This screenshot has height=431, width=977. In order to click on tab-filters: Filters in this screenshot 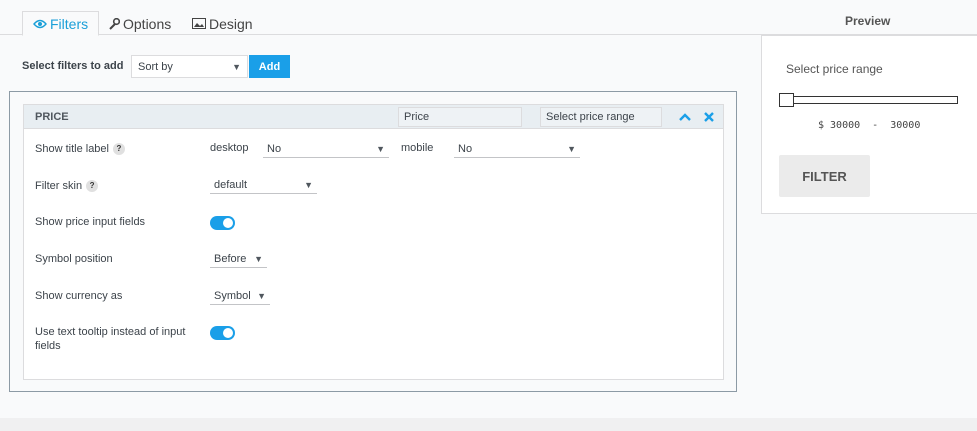, I will do `click(61, 23)`.